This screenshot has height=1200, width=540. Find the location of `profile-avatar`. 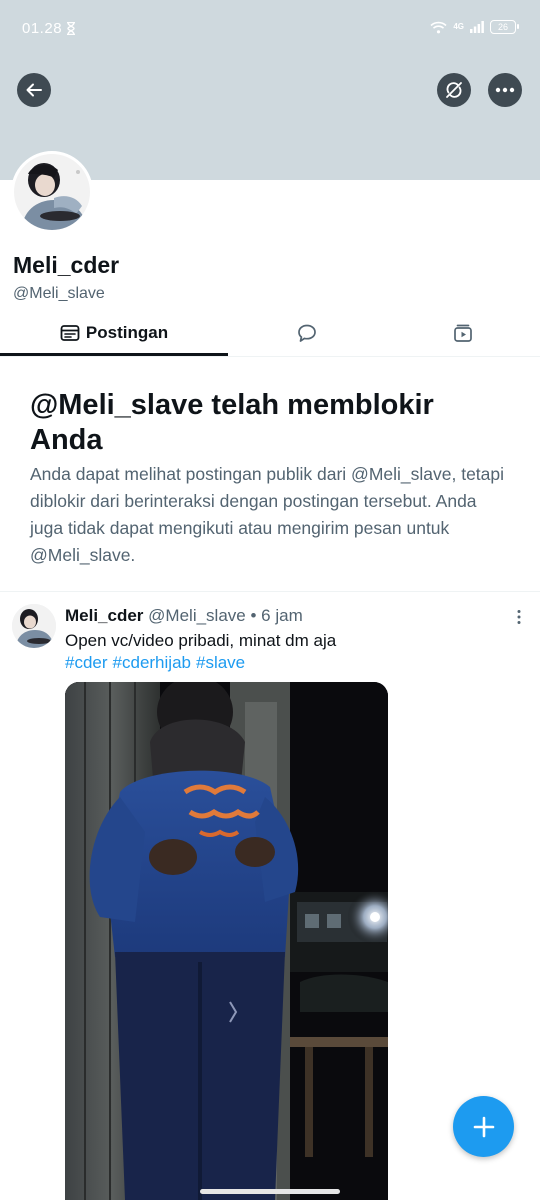

profile-avatar is located at coordinates (52, 192).